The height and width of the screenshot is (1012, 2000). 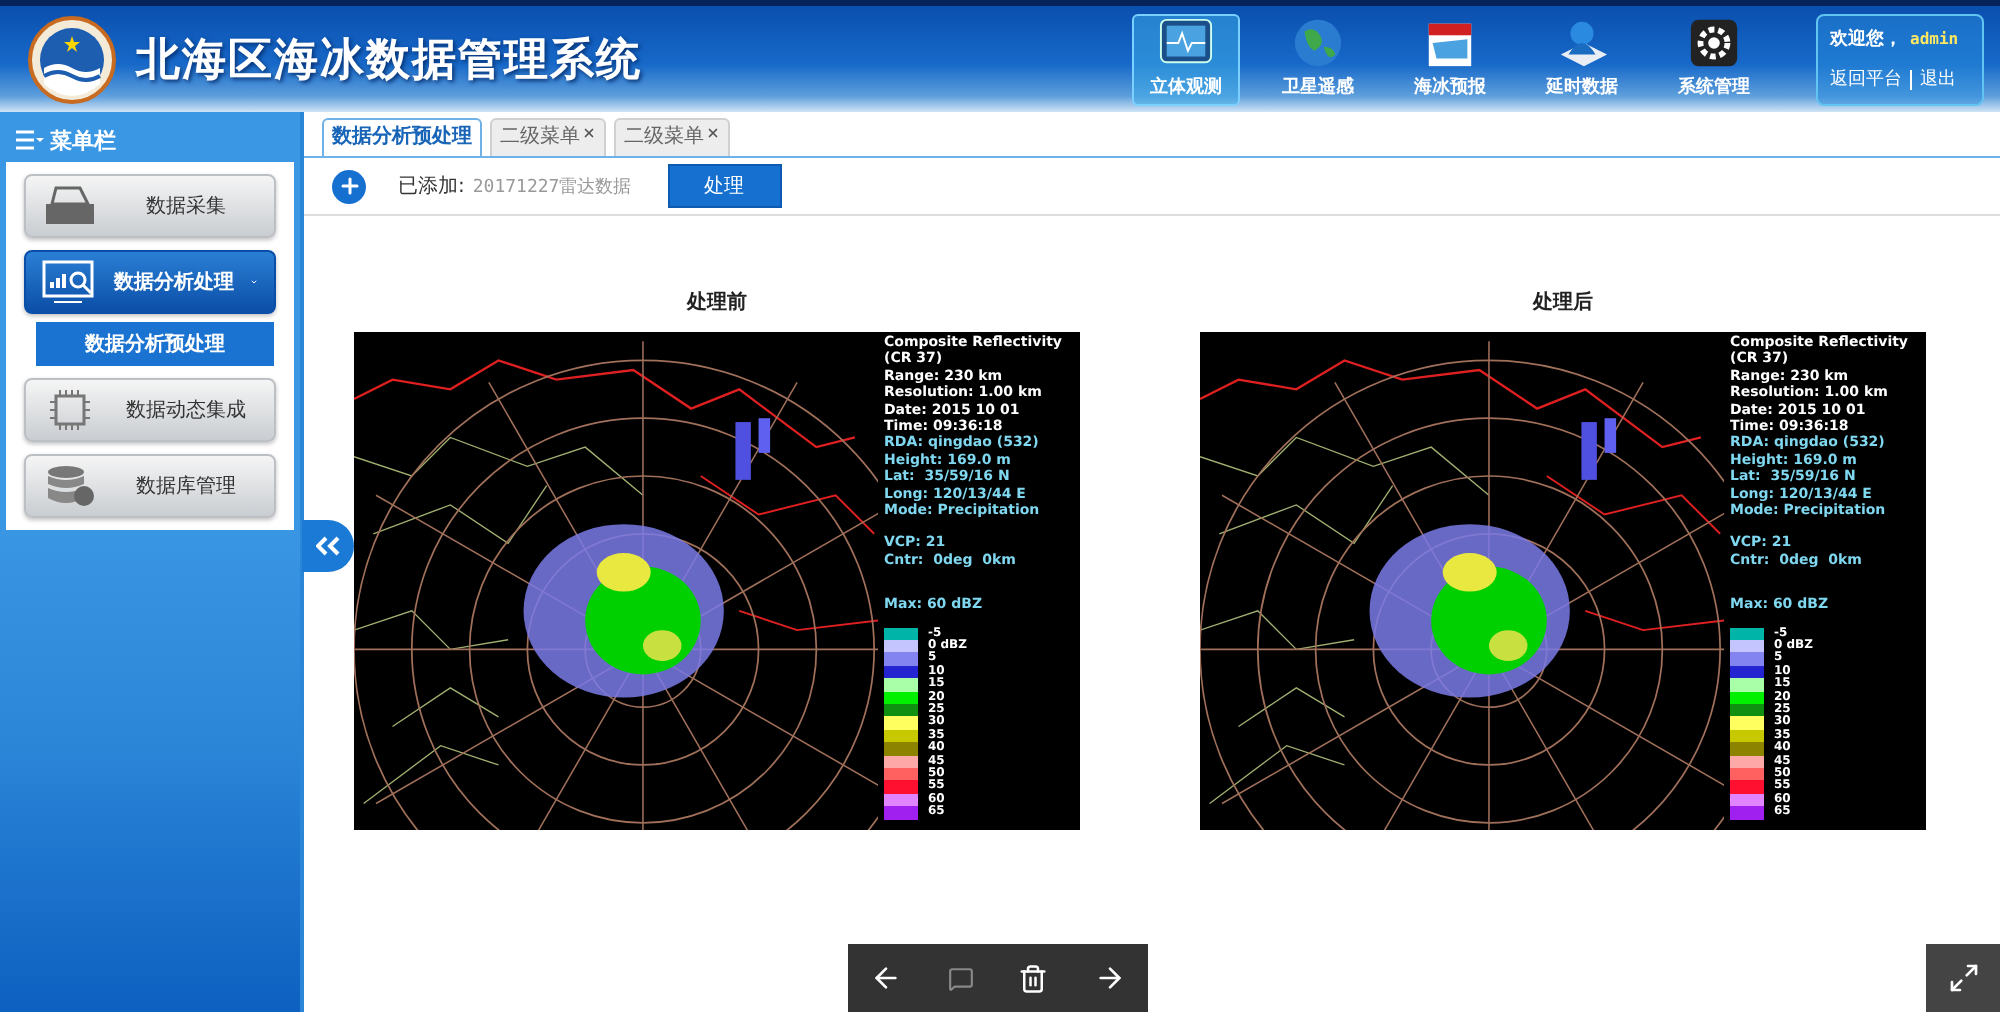 I want to click on plus-icon, so click(x=349, y=186).